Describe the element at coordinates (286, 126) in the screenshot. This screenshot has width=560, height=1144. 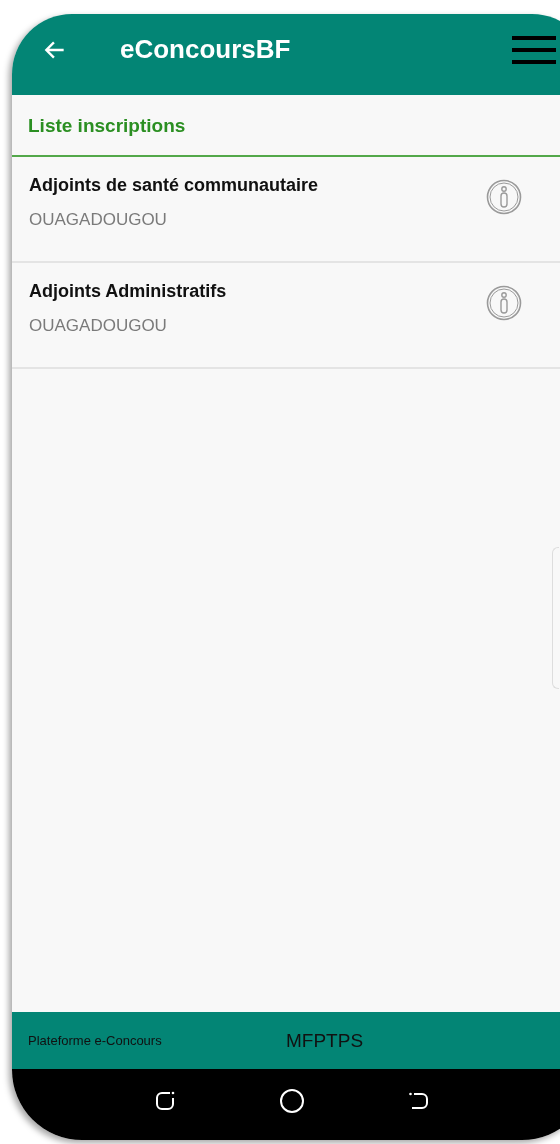
I see `section-title: Liste inscriptions` at that location.